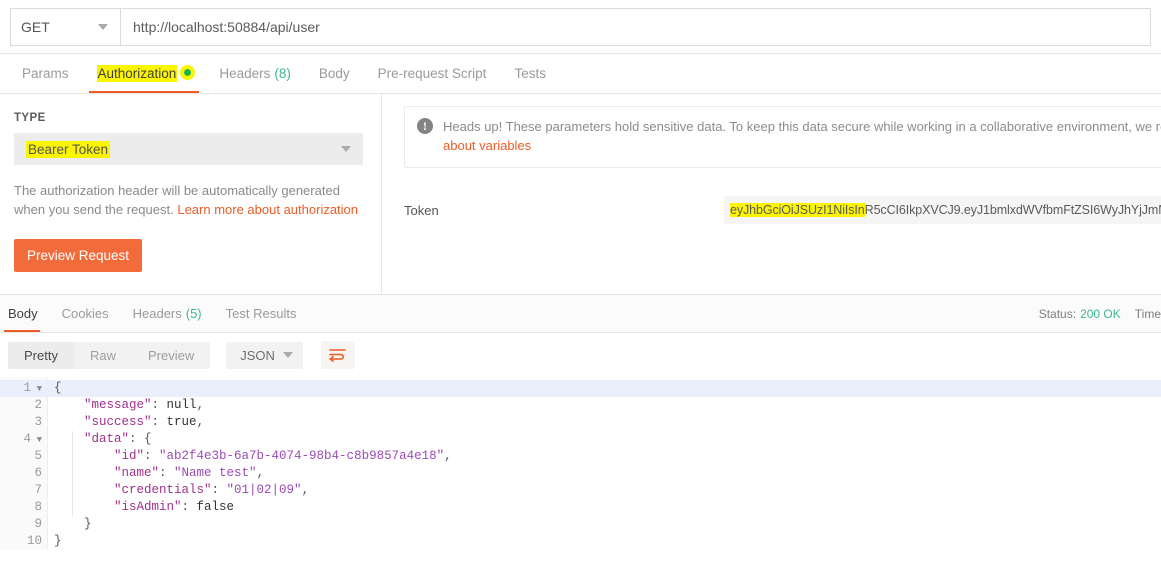  What do you see at coordinates (604, 473) in the screenshot?
I see `code-line: "name": "Name test",` at bounding box center [604, 473].